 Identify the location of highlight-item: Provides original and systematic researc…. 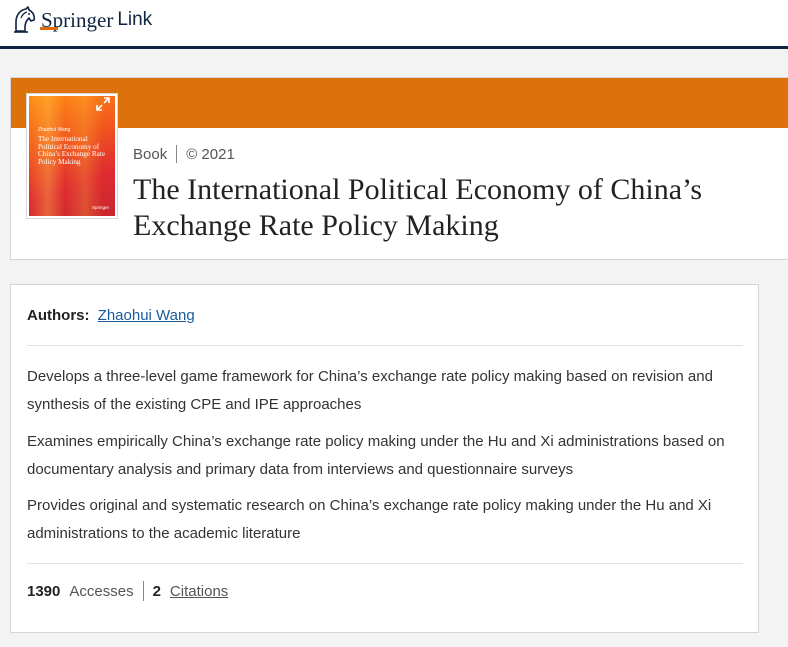
(369, 519).